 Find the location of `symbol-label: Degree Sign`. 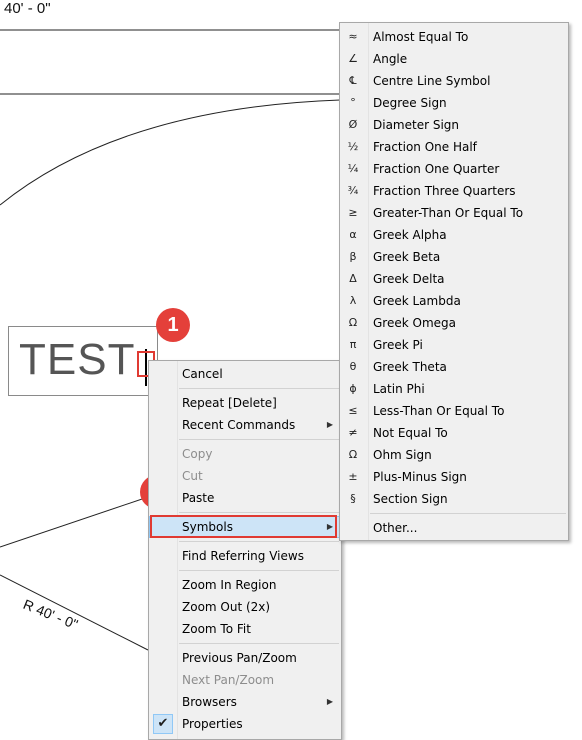

symbol-label: Degree Sign is located at coordinates (410, 103).